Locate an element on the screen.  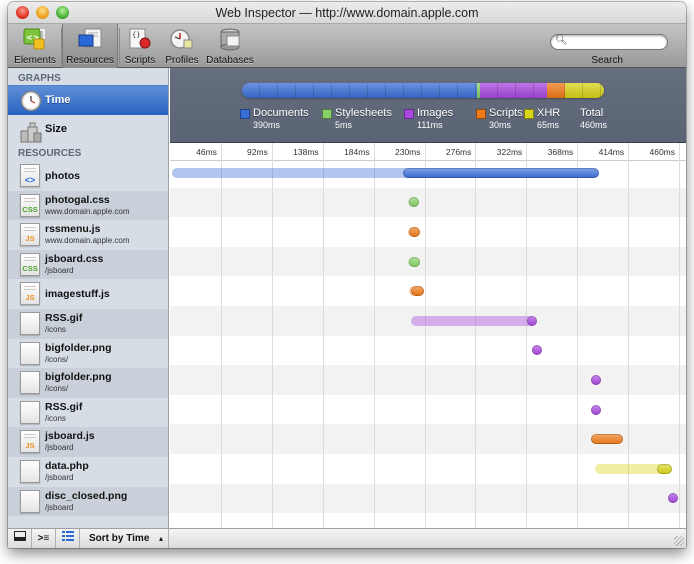
console-icon: >≡ is located at coordinates (43, 538).